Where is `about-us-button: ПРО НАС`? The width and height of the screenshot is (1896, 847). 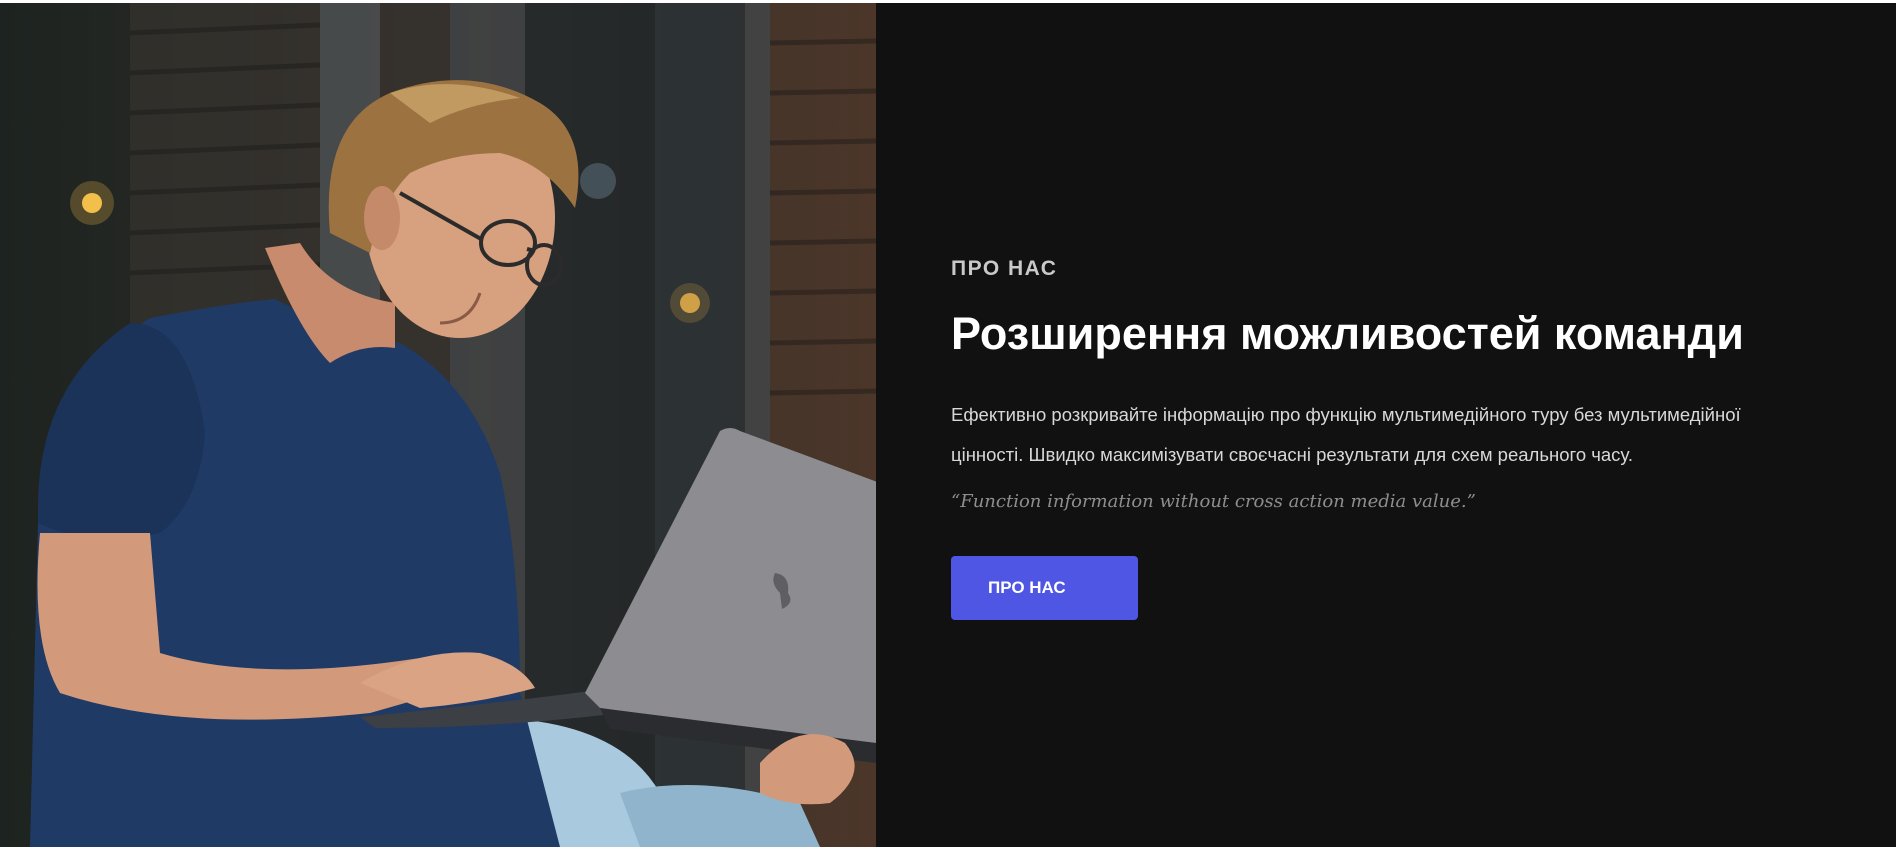 about-us-button: ПРО НАС is located at coordinates (1044, 588).